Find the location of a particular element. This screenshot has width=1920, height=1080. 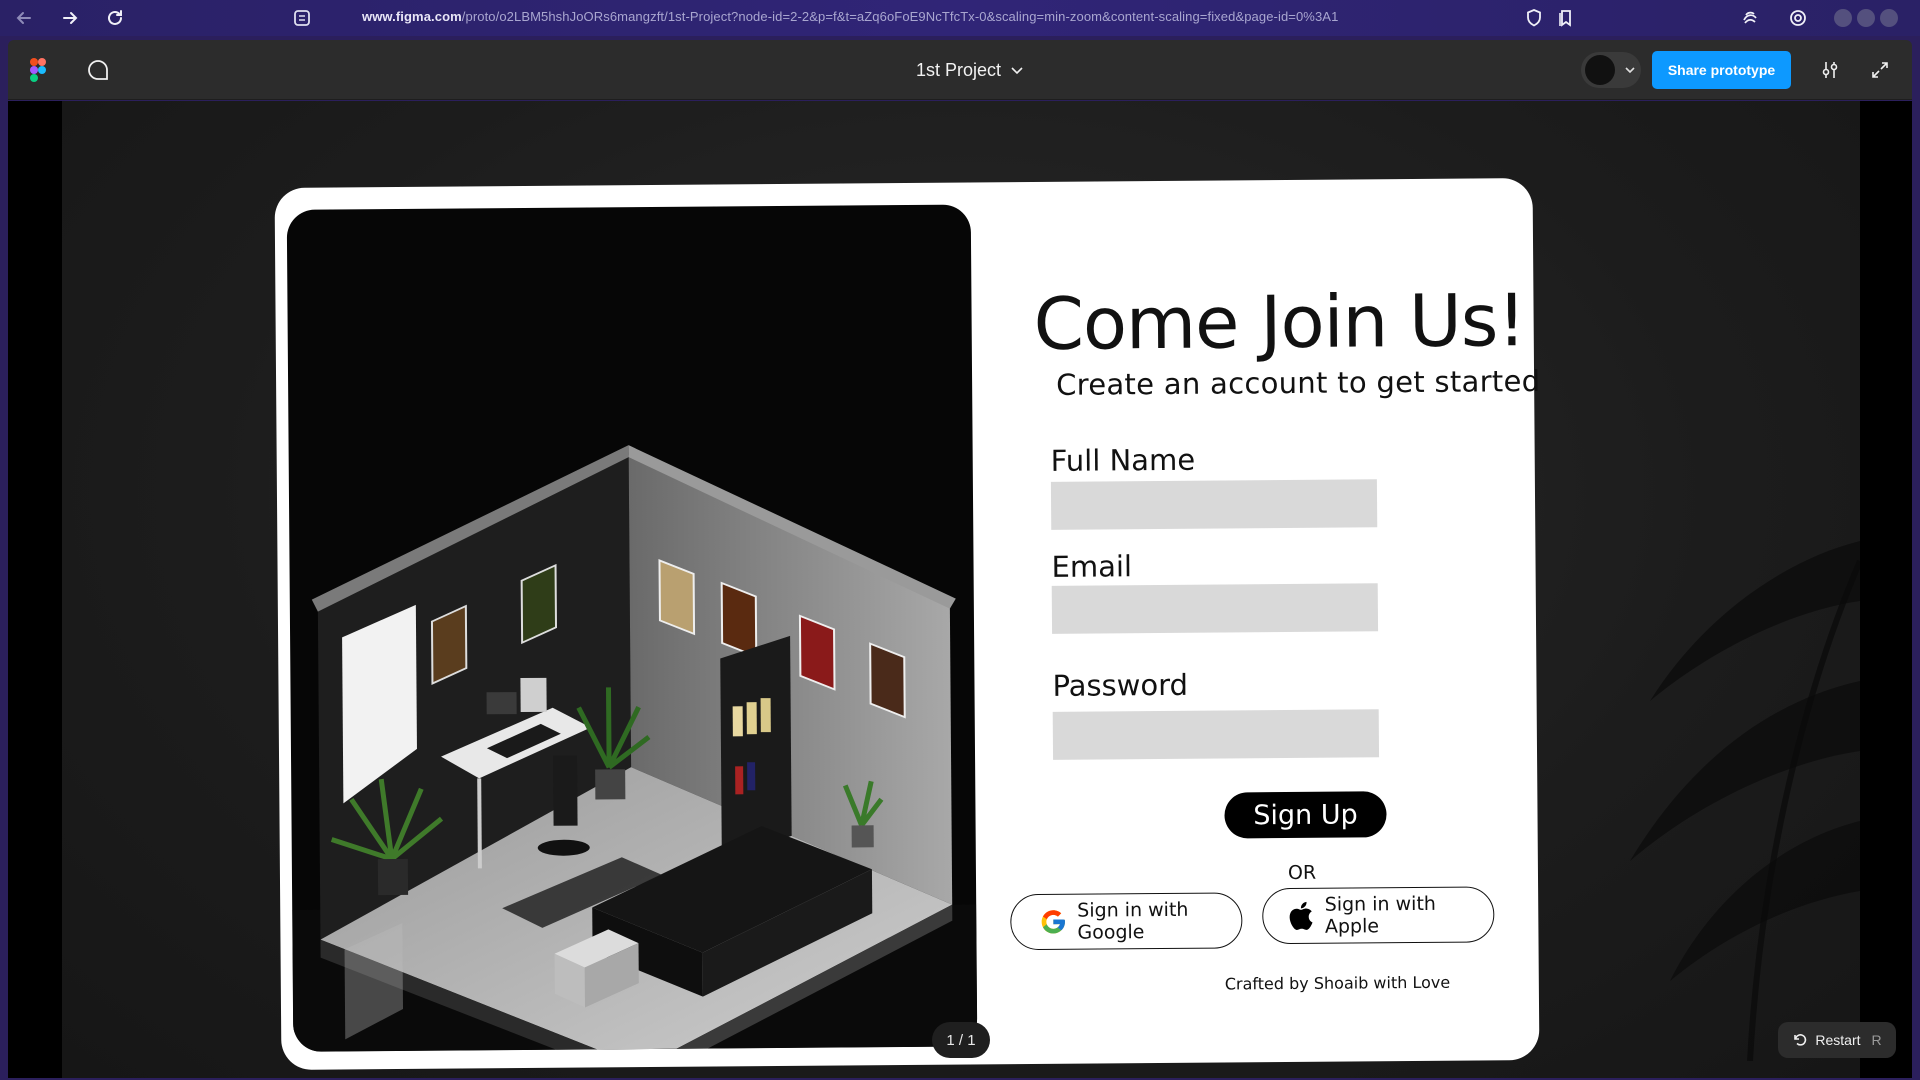

share-prototype-button: Share prototype is located at coordinates (1721, 70).